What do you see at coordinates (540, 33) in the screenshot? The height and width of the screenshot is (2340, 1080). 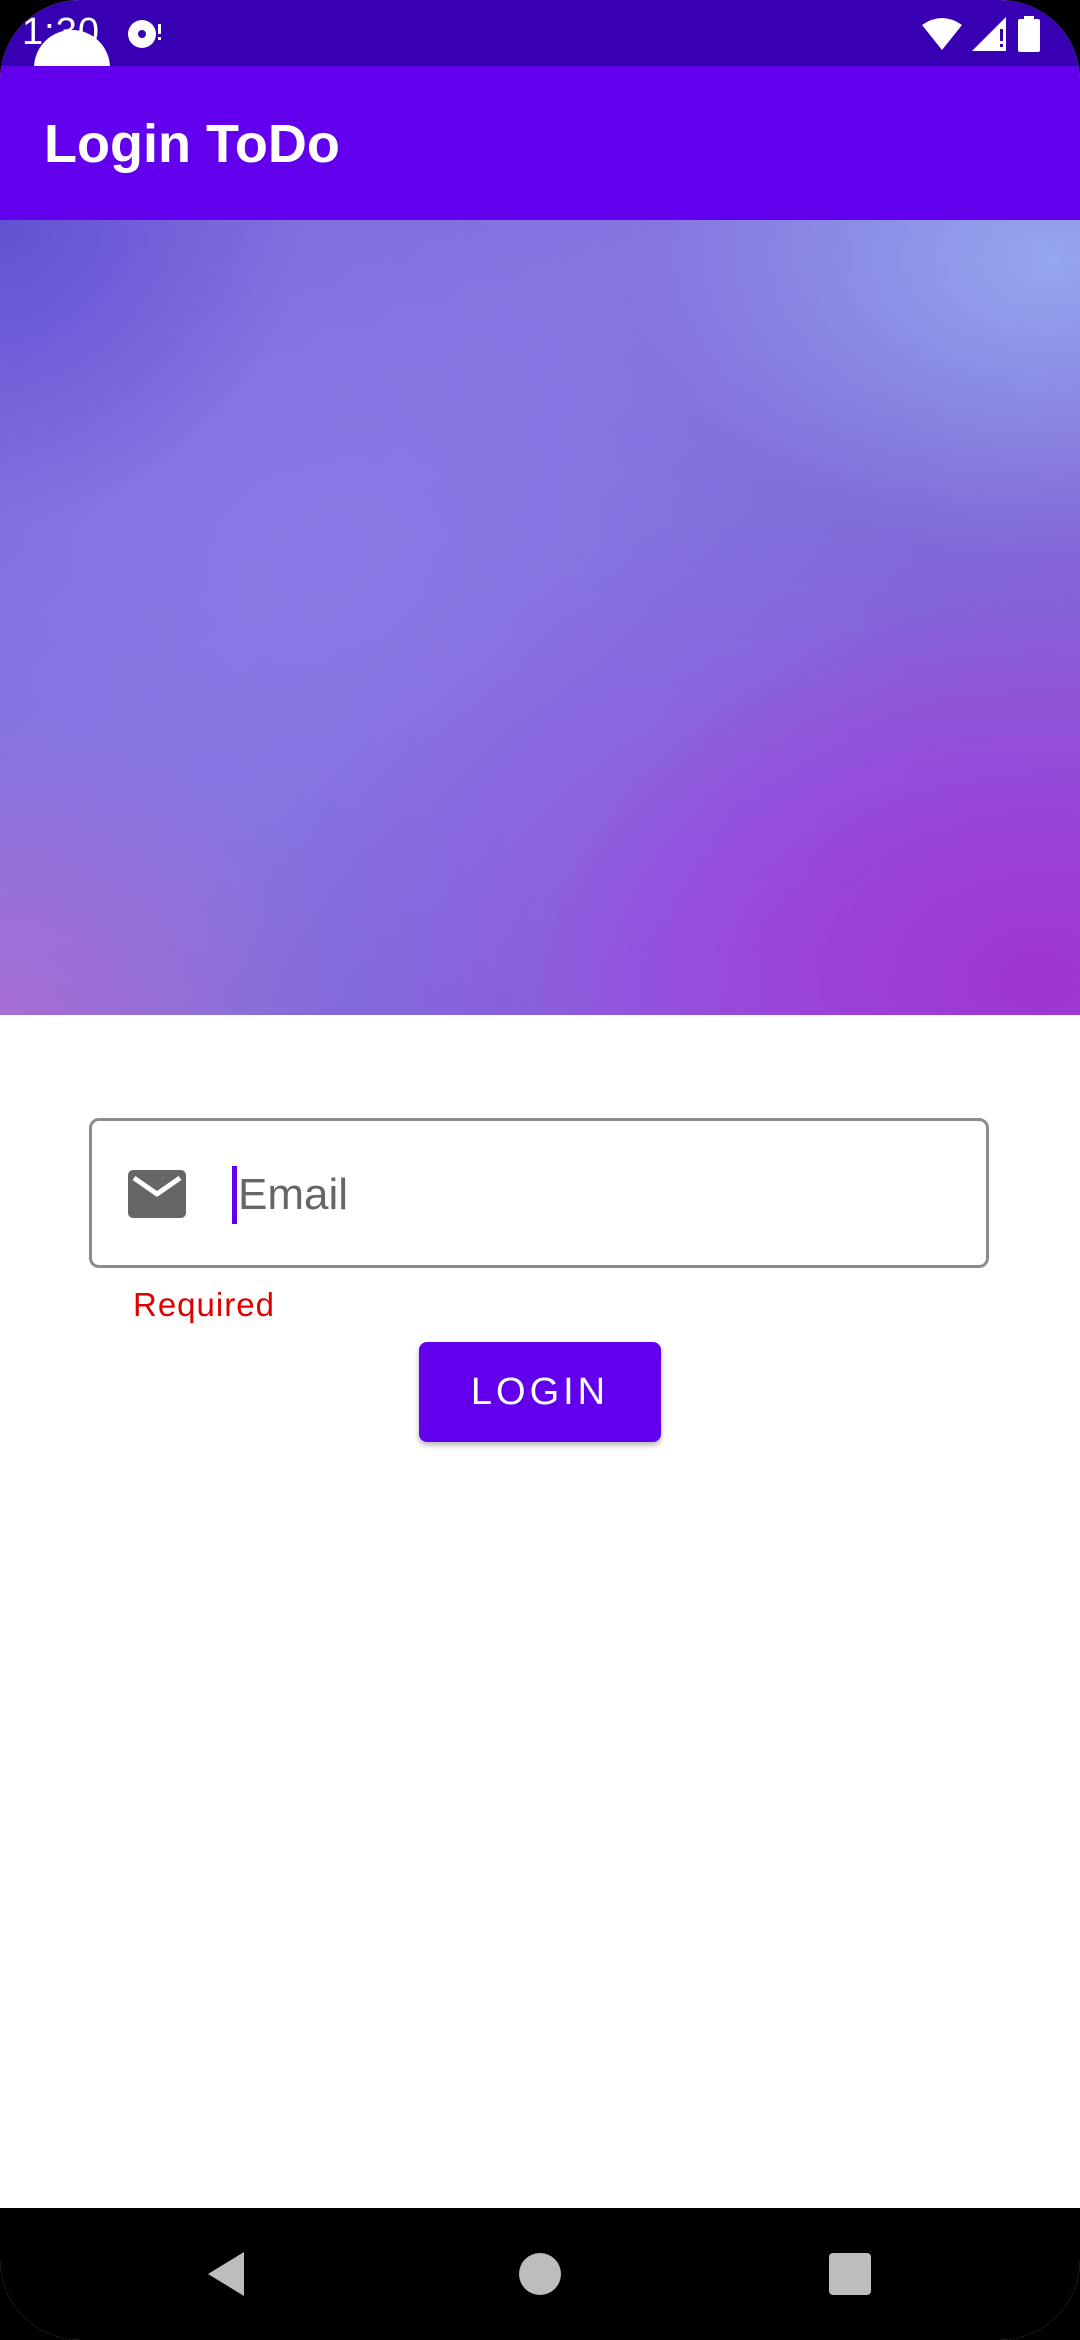 I see `status-bar: 1:30` at bounding box center [540, 33].